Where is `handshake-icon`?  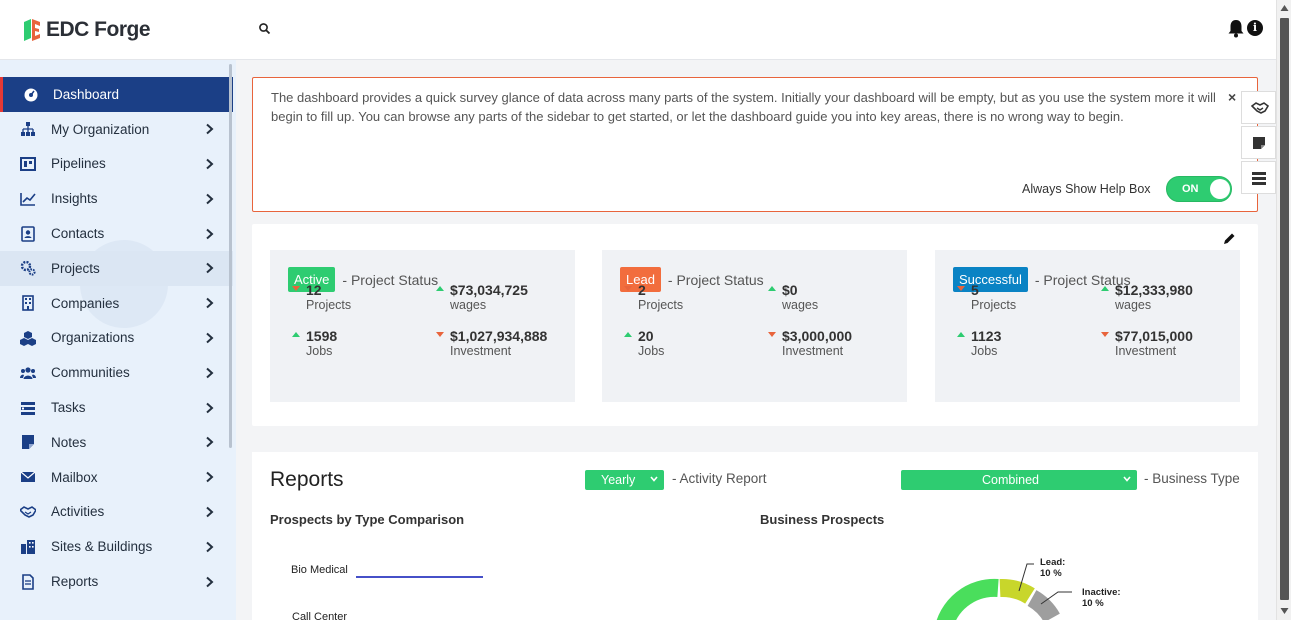
handshake-icon is located at coordinates (1260, 108).